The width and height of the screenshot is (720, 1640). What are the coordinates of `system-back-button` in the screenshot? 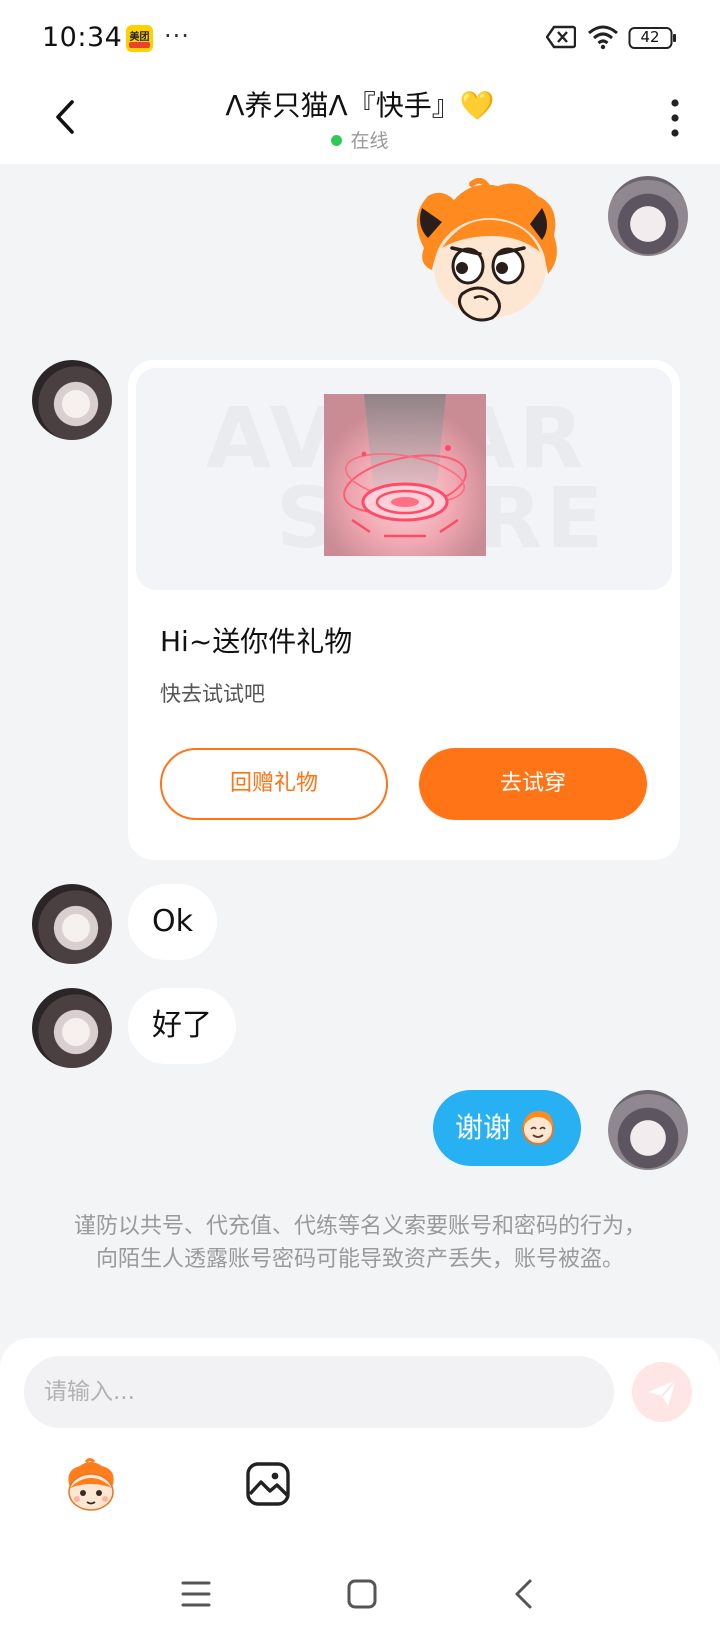 It's located at (525, 1594).